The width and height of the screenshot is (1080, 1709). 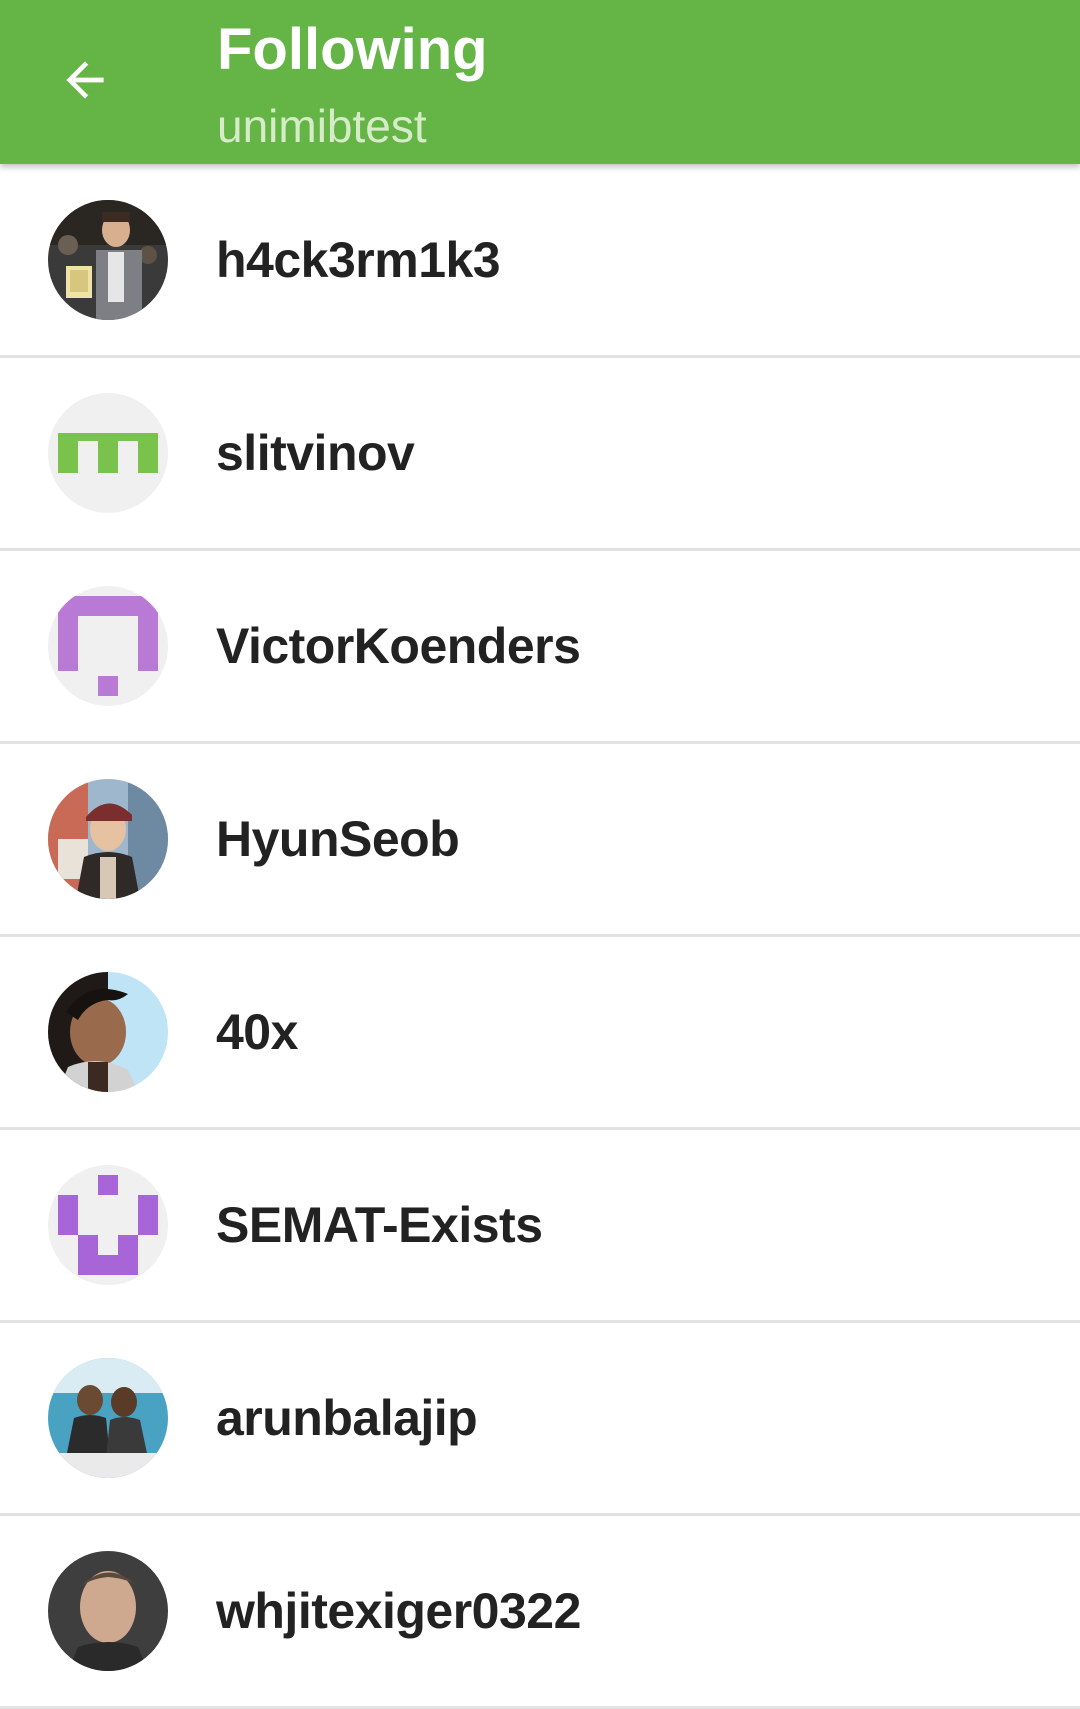 I want to click on list-item: arunbalajip, so click(x=540, y=1419).